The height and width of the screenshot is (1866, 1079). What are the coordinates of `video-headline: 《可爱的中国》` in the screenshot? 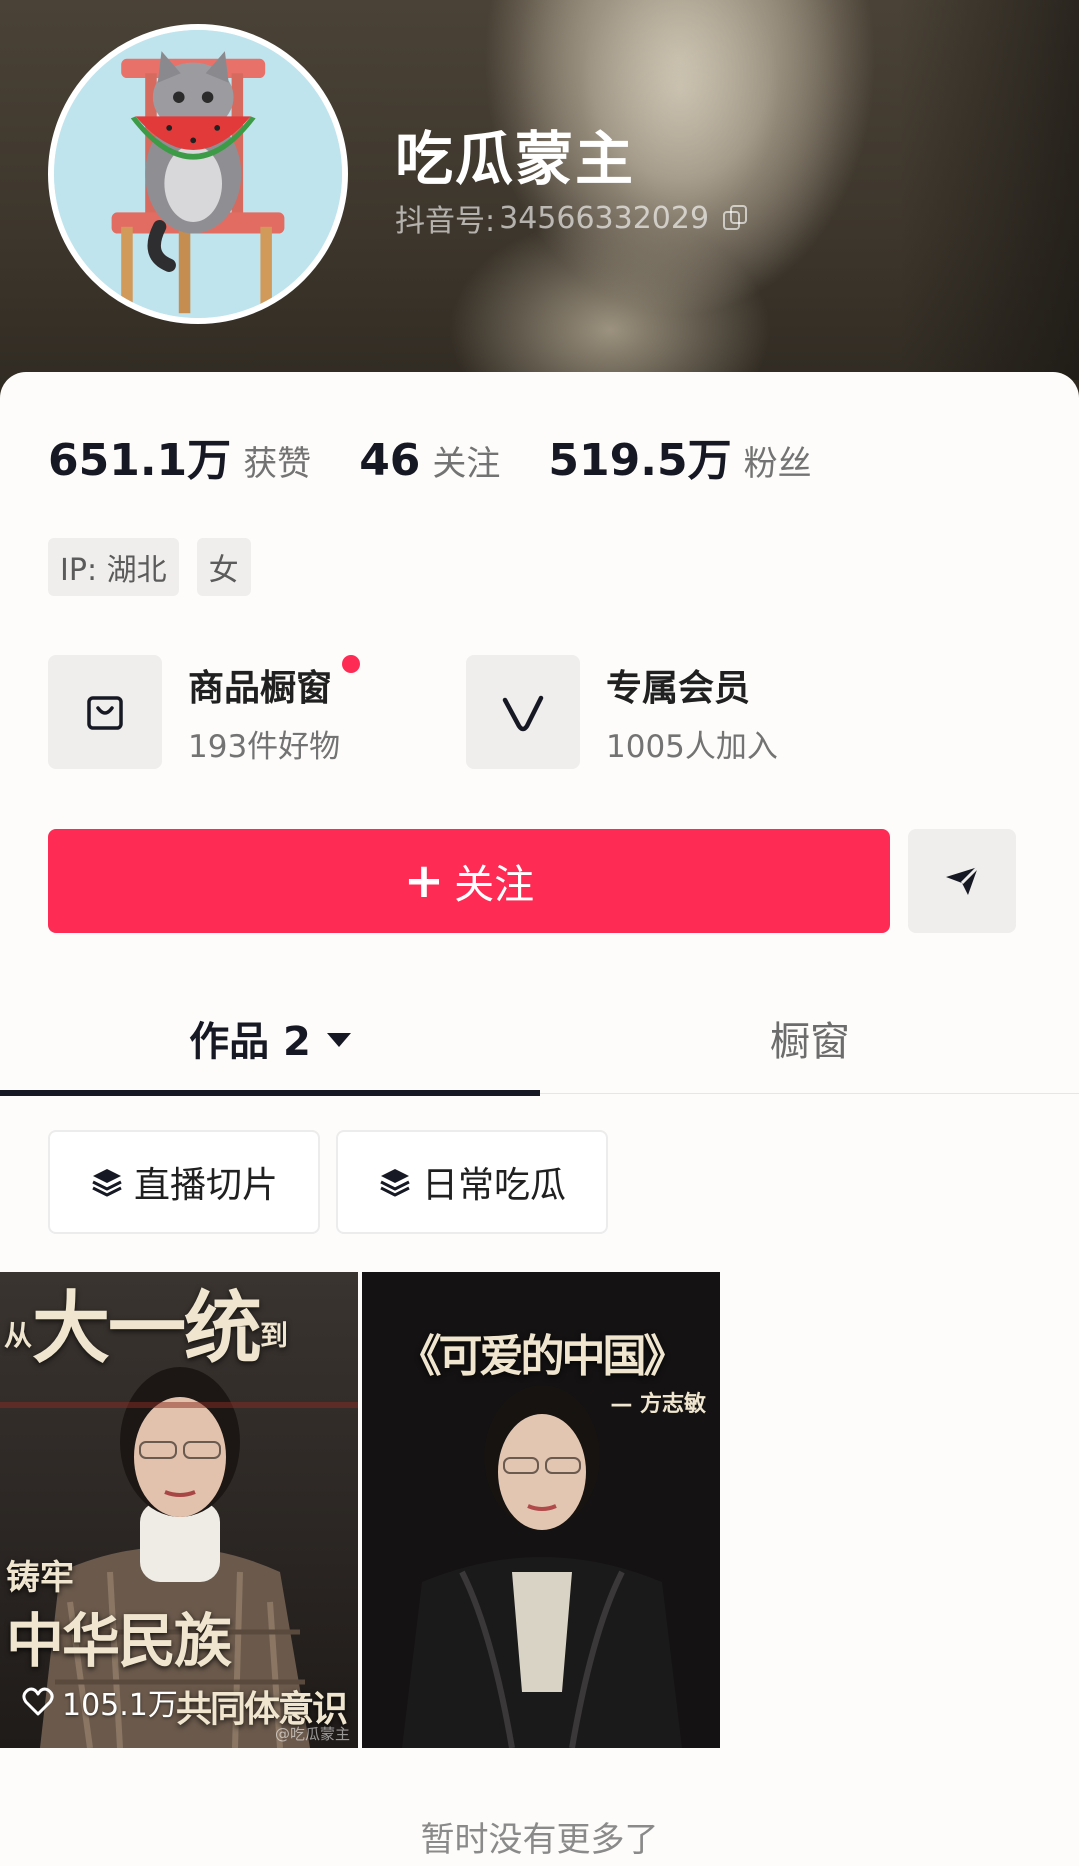 It's located at (542, 1356).